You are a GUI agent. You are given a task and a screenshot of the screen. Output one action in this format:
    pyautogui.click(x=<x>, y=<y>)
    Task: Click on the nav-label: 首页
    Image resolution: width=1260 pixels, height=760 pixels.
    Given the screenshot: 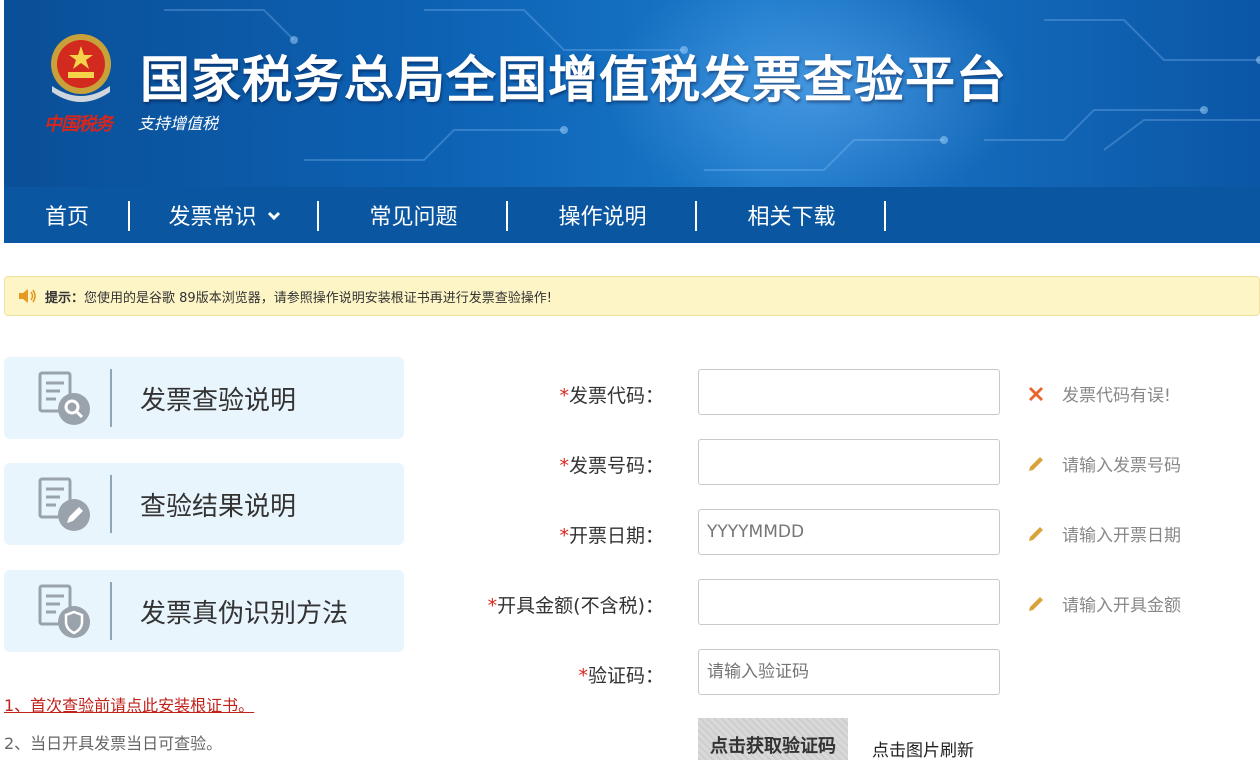 What is the action you would take?
    pyautogui.click(x=66, y=217)
    